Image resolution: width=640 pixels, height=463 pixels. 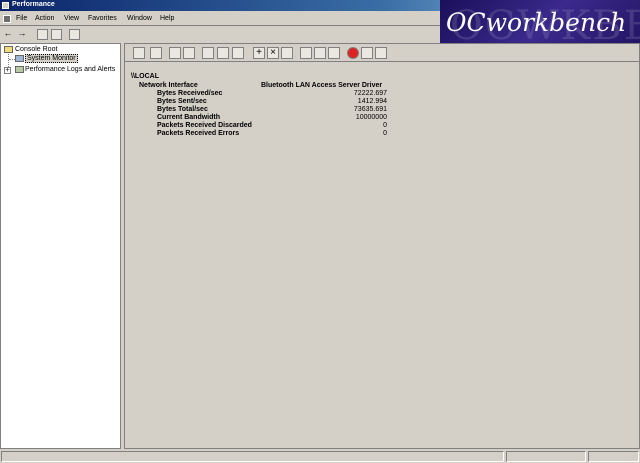 What do you see at coordinates (182, 101) in the screenshot?
I see `counter-name: Bytes Sent/sec` at bounding box center [182, 101].